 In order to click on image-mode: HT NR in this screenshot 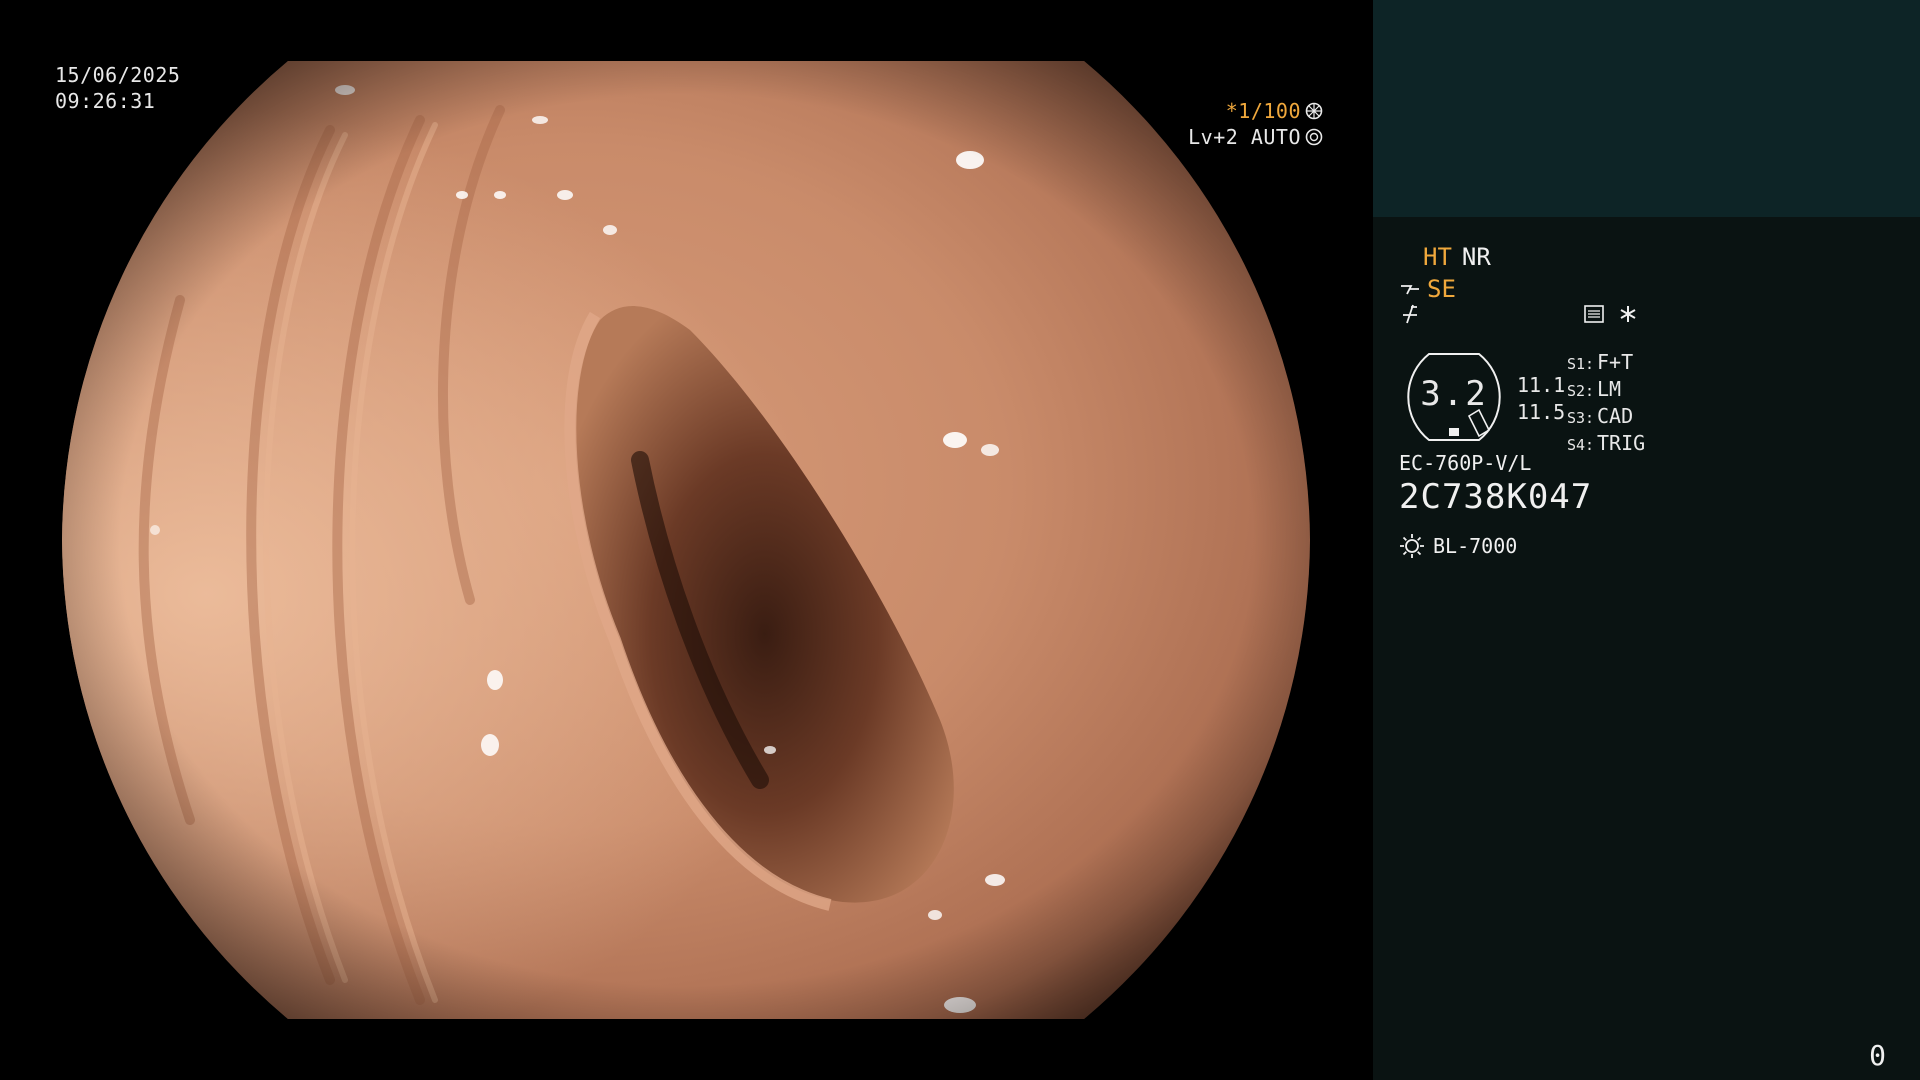, I will do `click(1462, 257)`.